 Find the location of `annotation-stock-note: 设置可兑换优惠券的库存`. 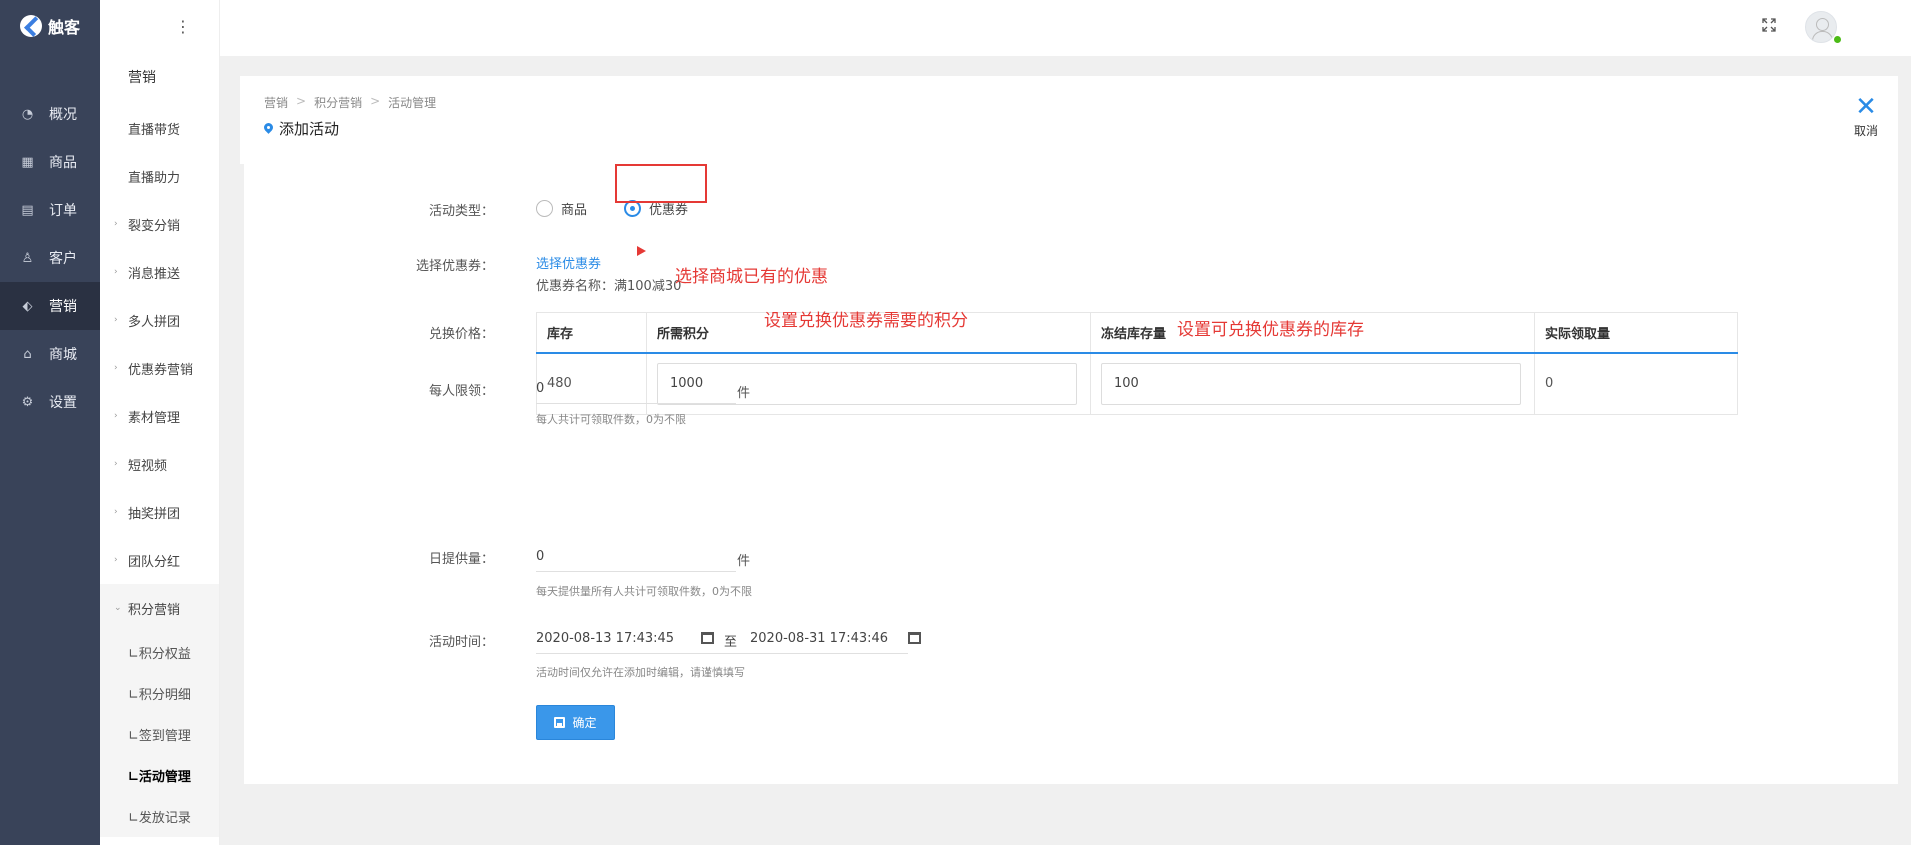

annotation-stock-note: 设置可兑换优惠券的库存 is located at coordinates (1270, 330).